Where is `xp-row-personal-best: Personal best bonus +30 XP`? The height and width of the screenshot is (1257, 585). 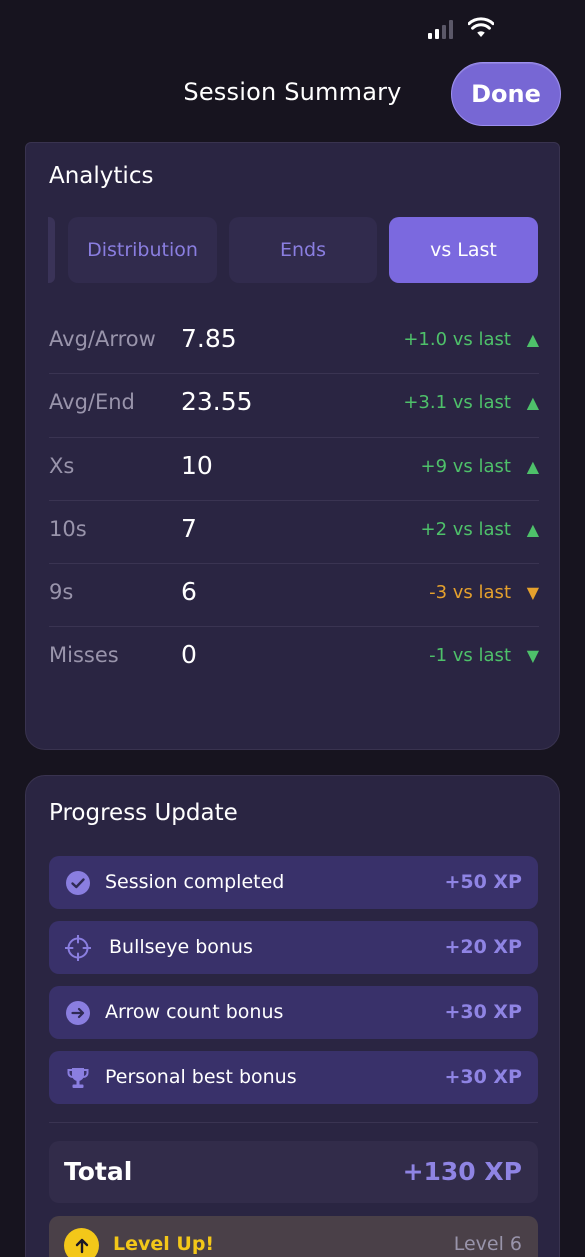 xp-row-personal-best: Personal best bonus +30 XP is located at coordinates (293, 1077).